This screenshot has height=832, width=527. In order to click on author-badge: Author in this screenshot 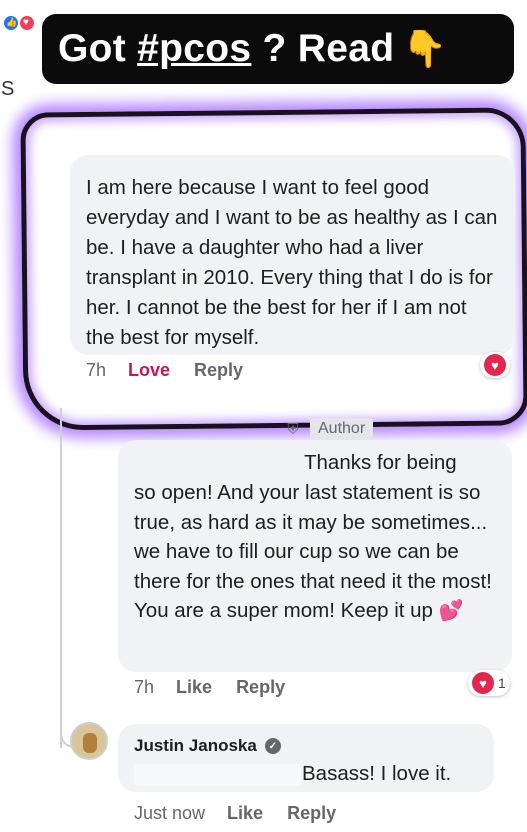, I will do `click(342, 429)`.